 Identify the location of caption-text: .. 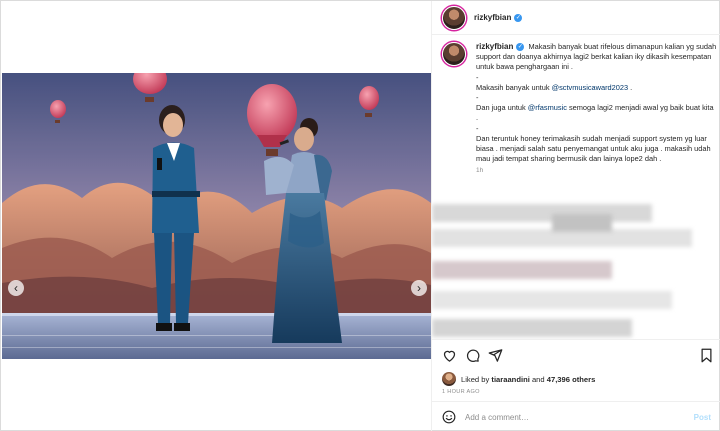
(630, 87).